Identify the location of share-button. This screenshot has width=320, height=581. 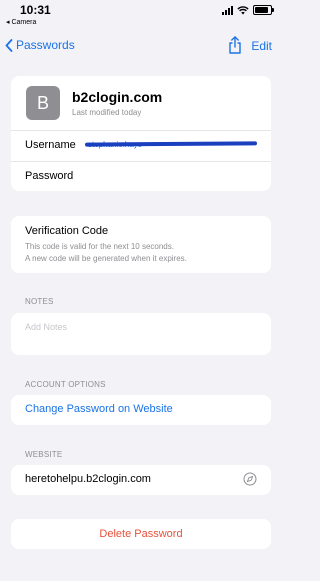
(235, 47).